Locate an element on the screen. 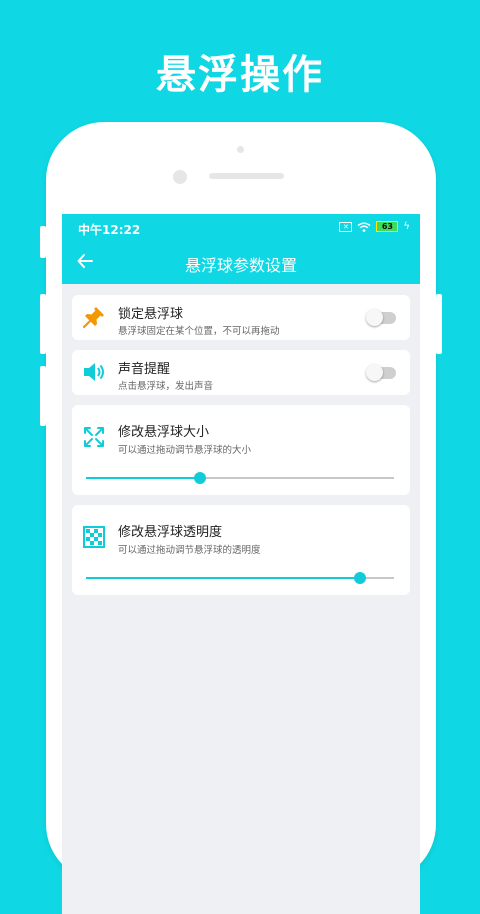  setting-description: 悬浮球固定在某个位置，不可以再拖动 is located at coordinates (199, 331).